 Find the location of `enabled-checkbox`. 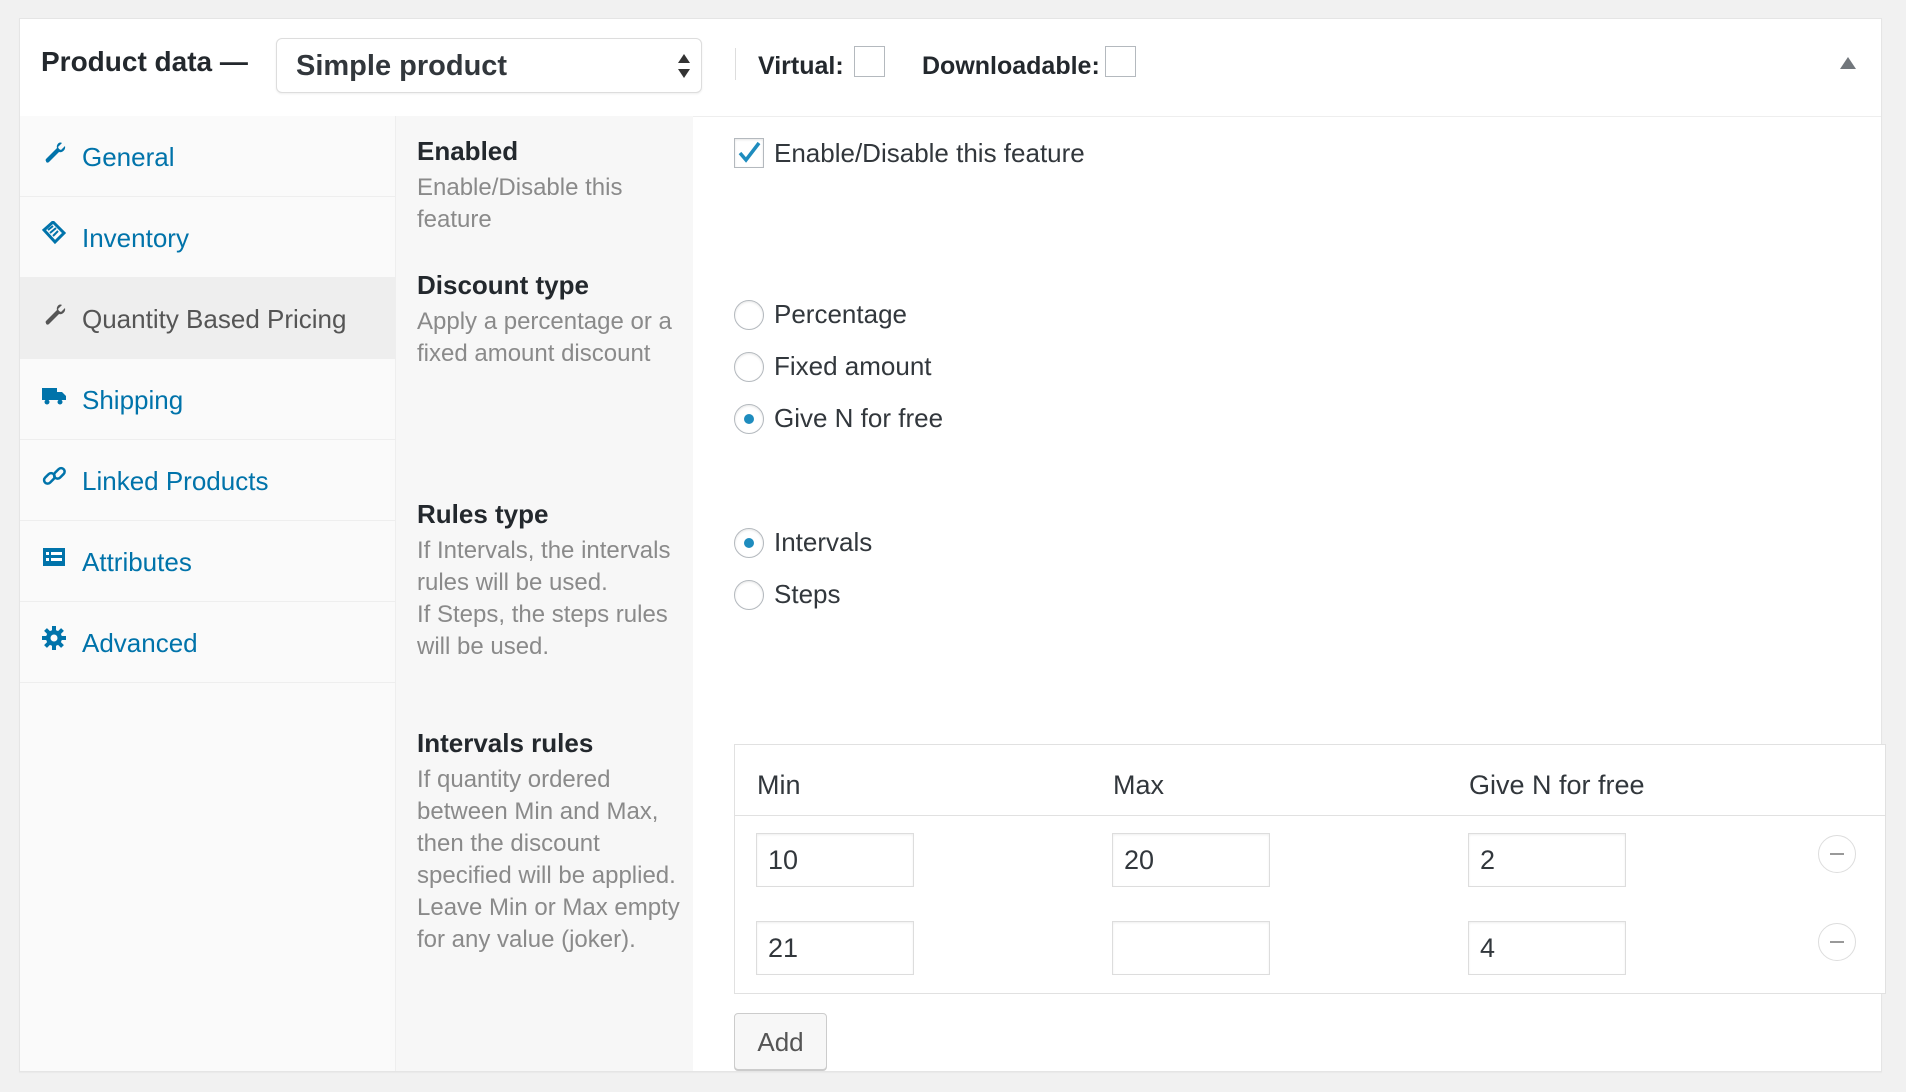

enabled-checkbox is located at coordinates (749, 153).